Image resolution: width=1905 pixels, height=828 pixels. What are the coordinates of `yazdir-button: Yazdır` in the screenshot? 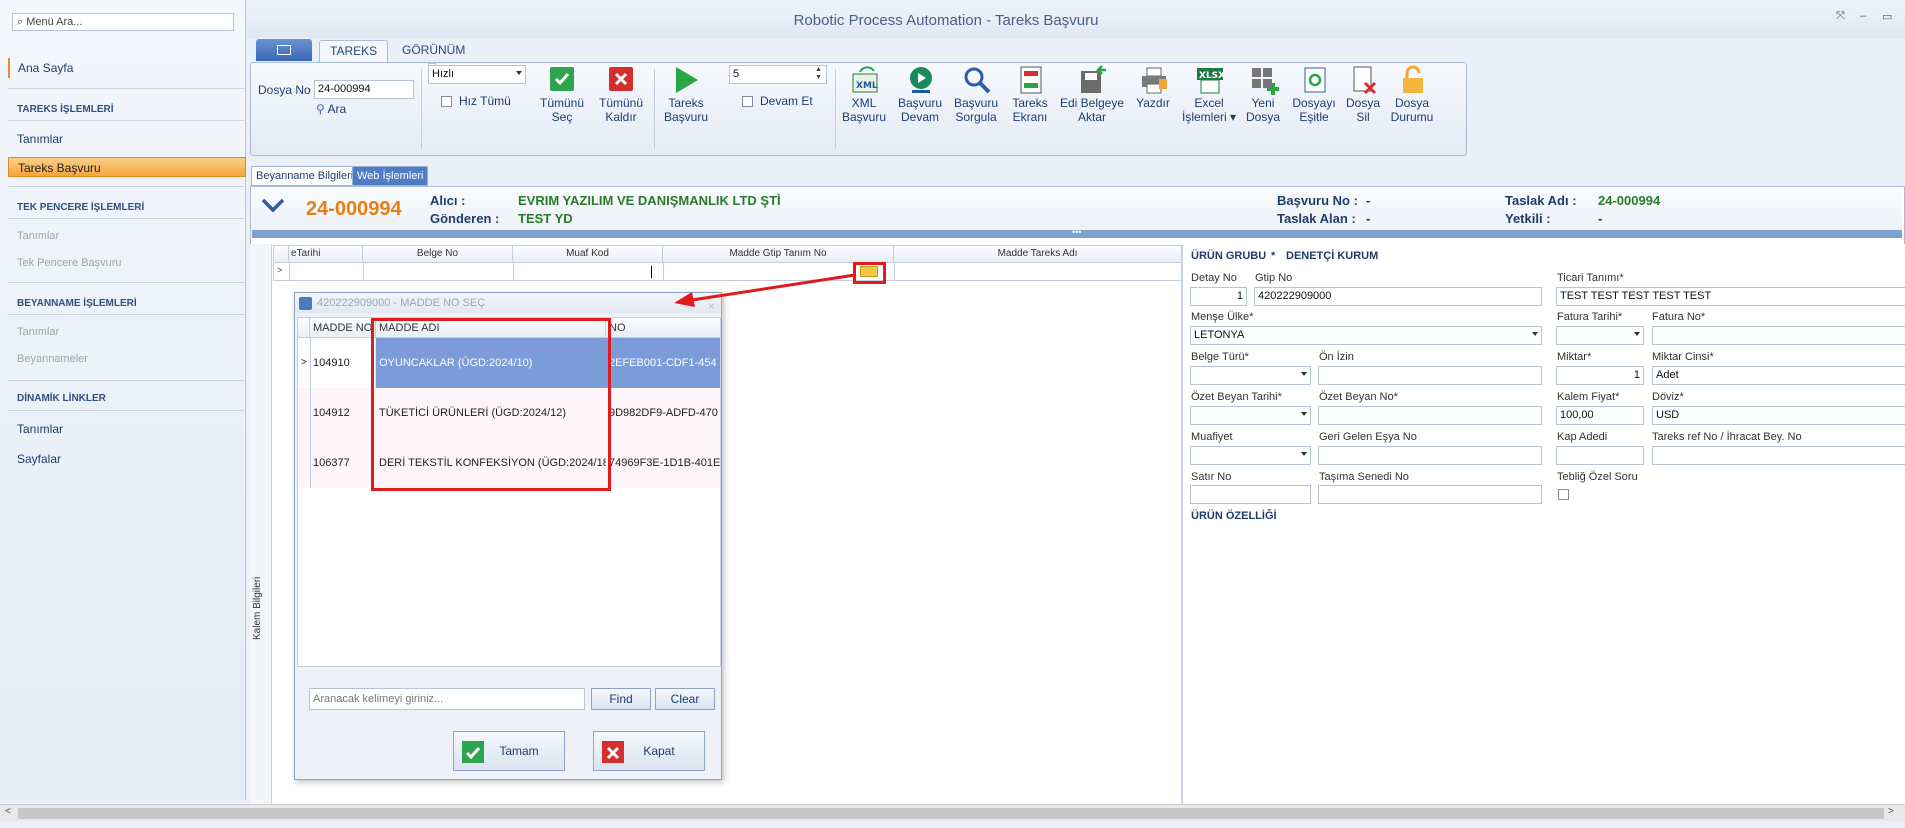 It's located at (1153, 110).